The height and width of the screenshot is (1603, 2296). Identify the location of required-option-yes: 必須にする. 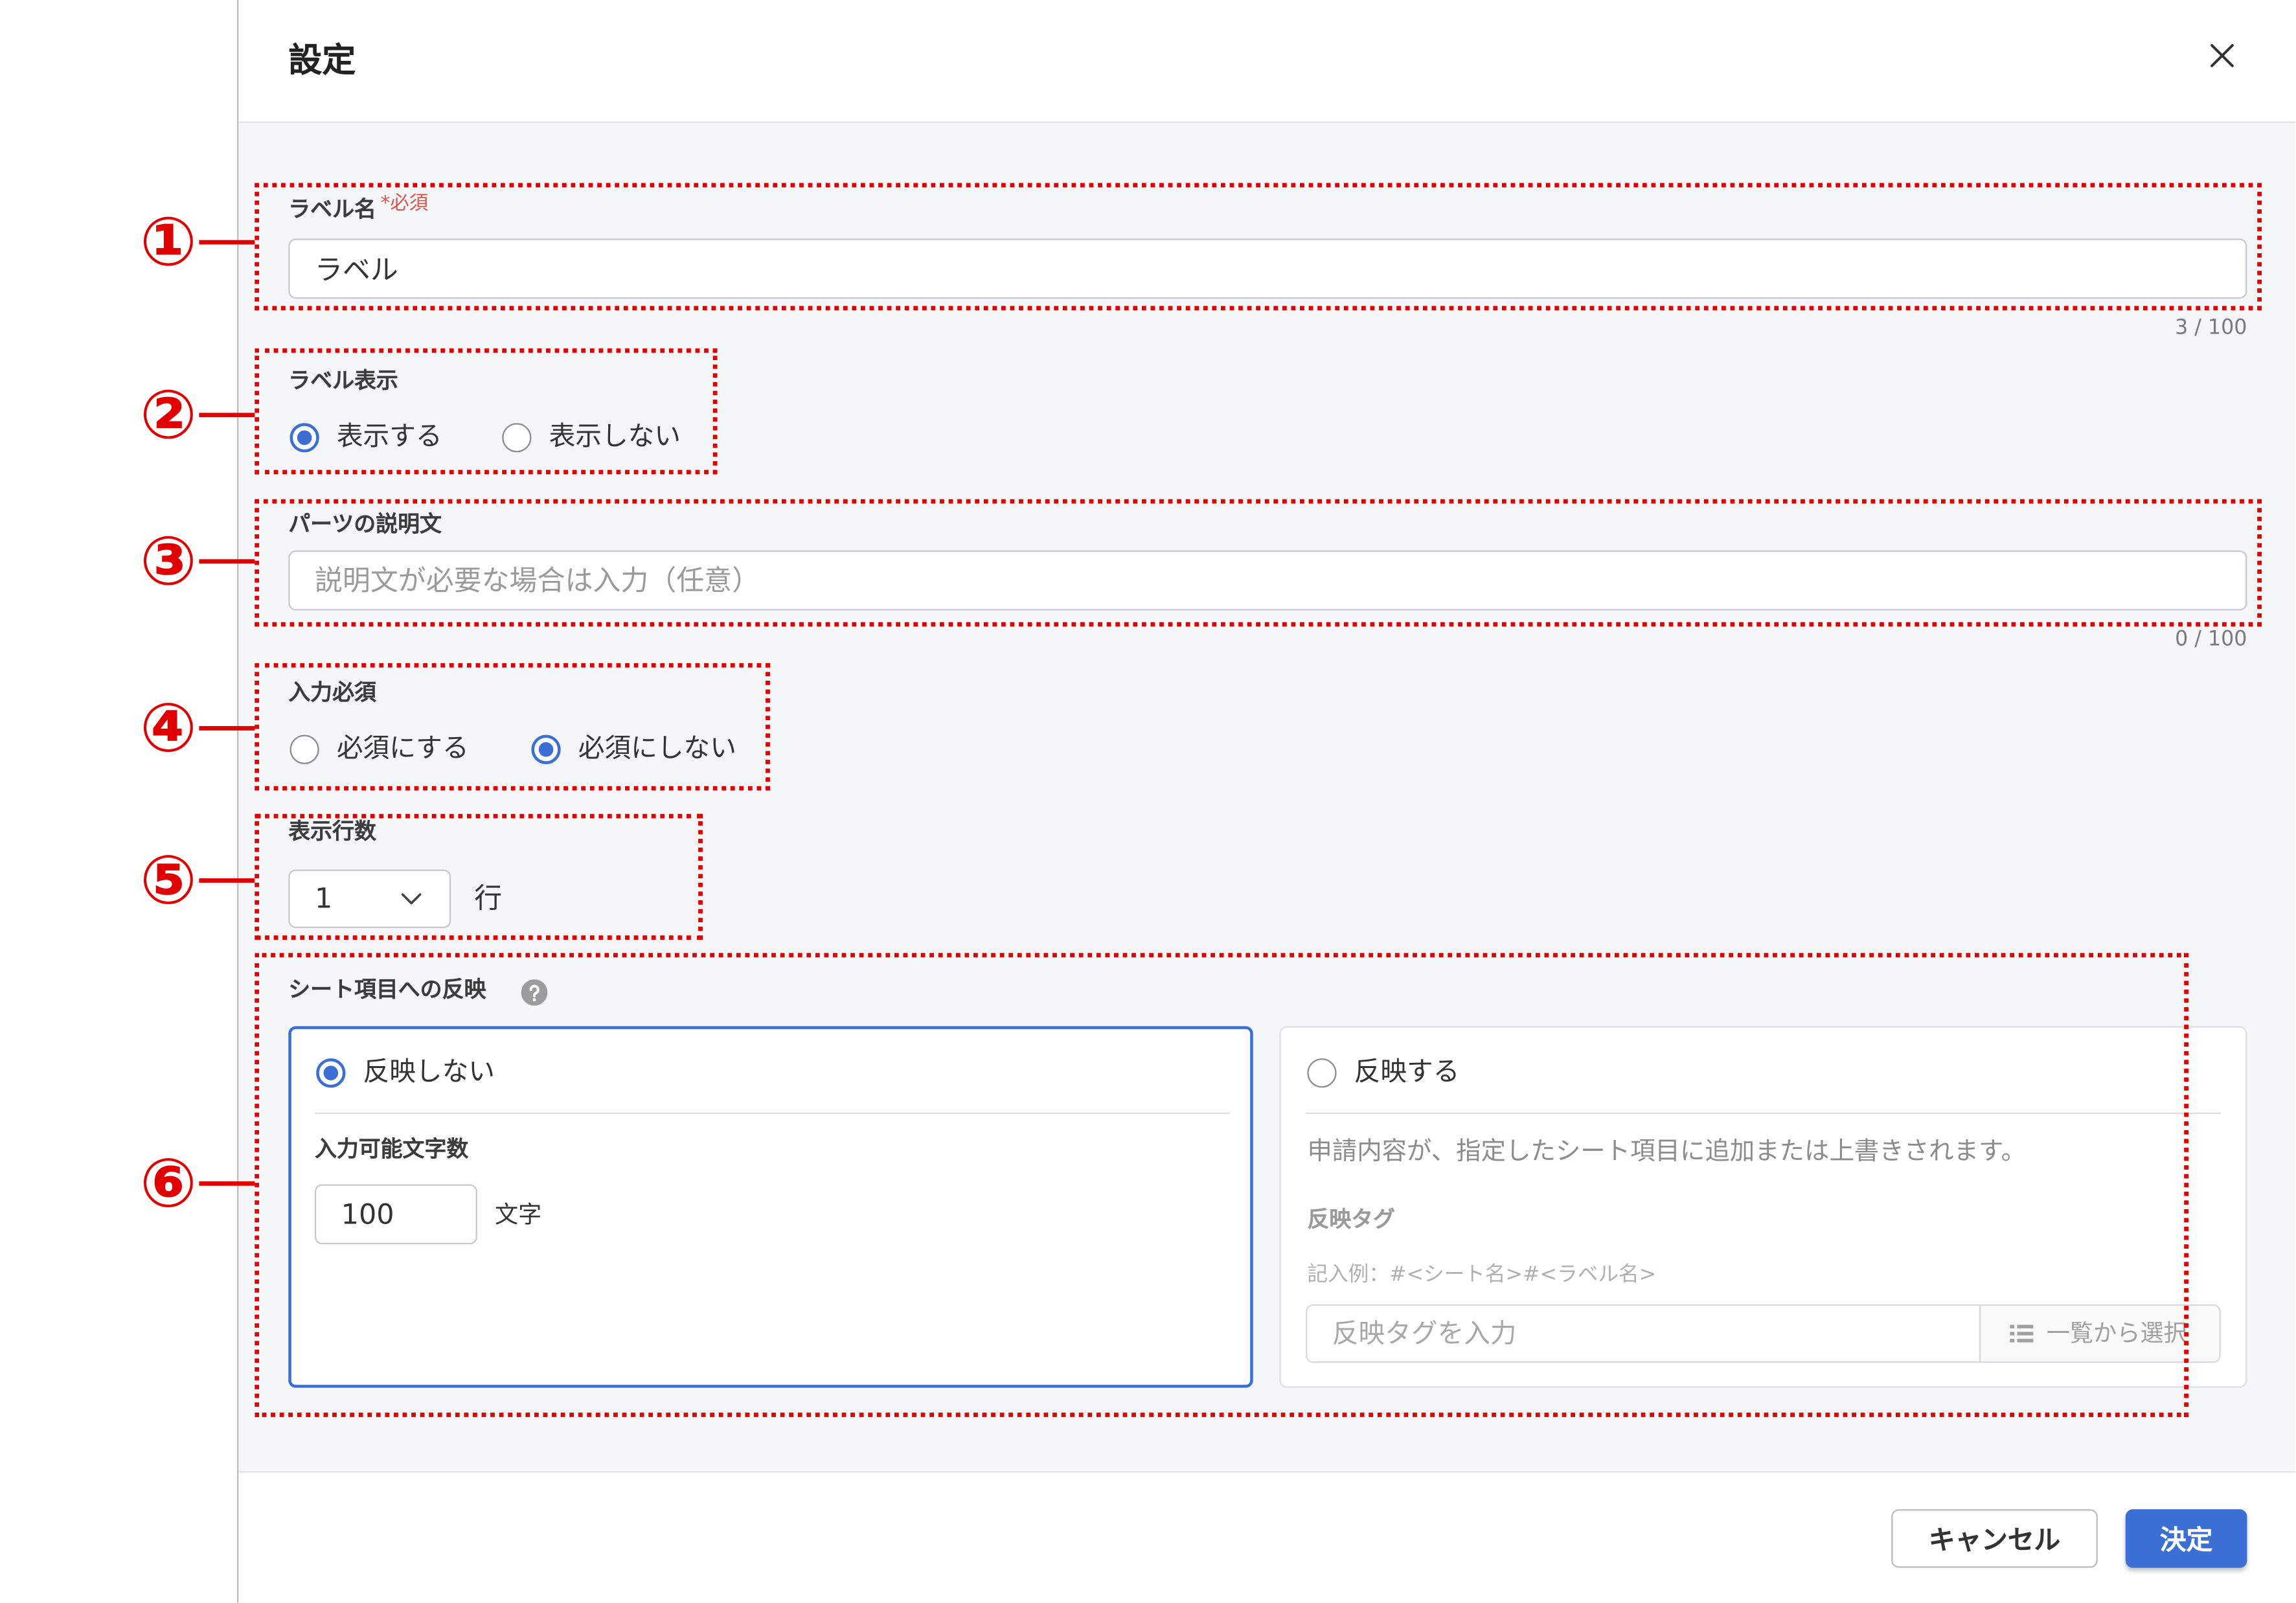
(379, 749).